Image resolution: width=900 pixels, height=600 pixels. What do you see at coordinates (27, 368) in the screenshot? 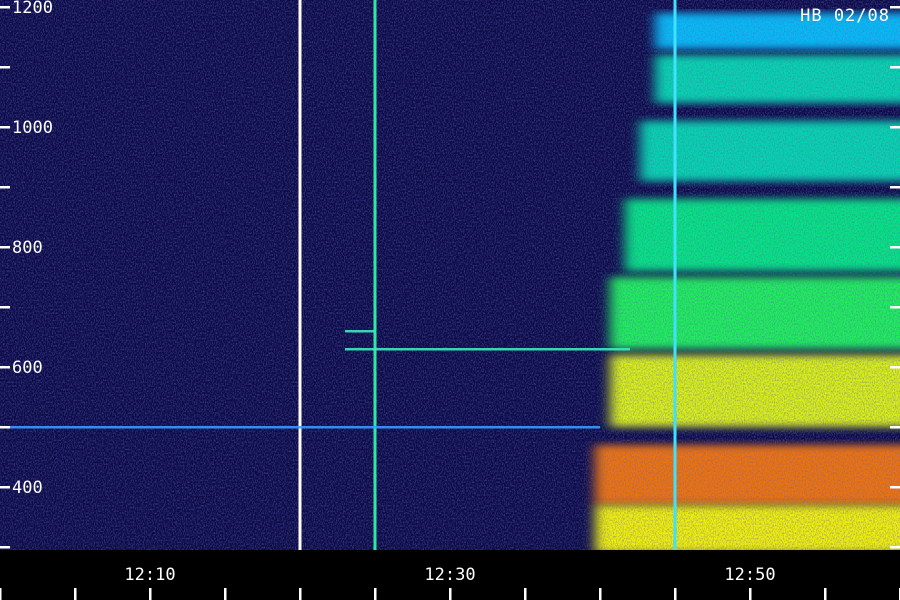
I see `y-tick-label: 600` at bounding box center [27, 368].